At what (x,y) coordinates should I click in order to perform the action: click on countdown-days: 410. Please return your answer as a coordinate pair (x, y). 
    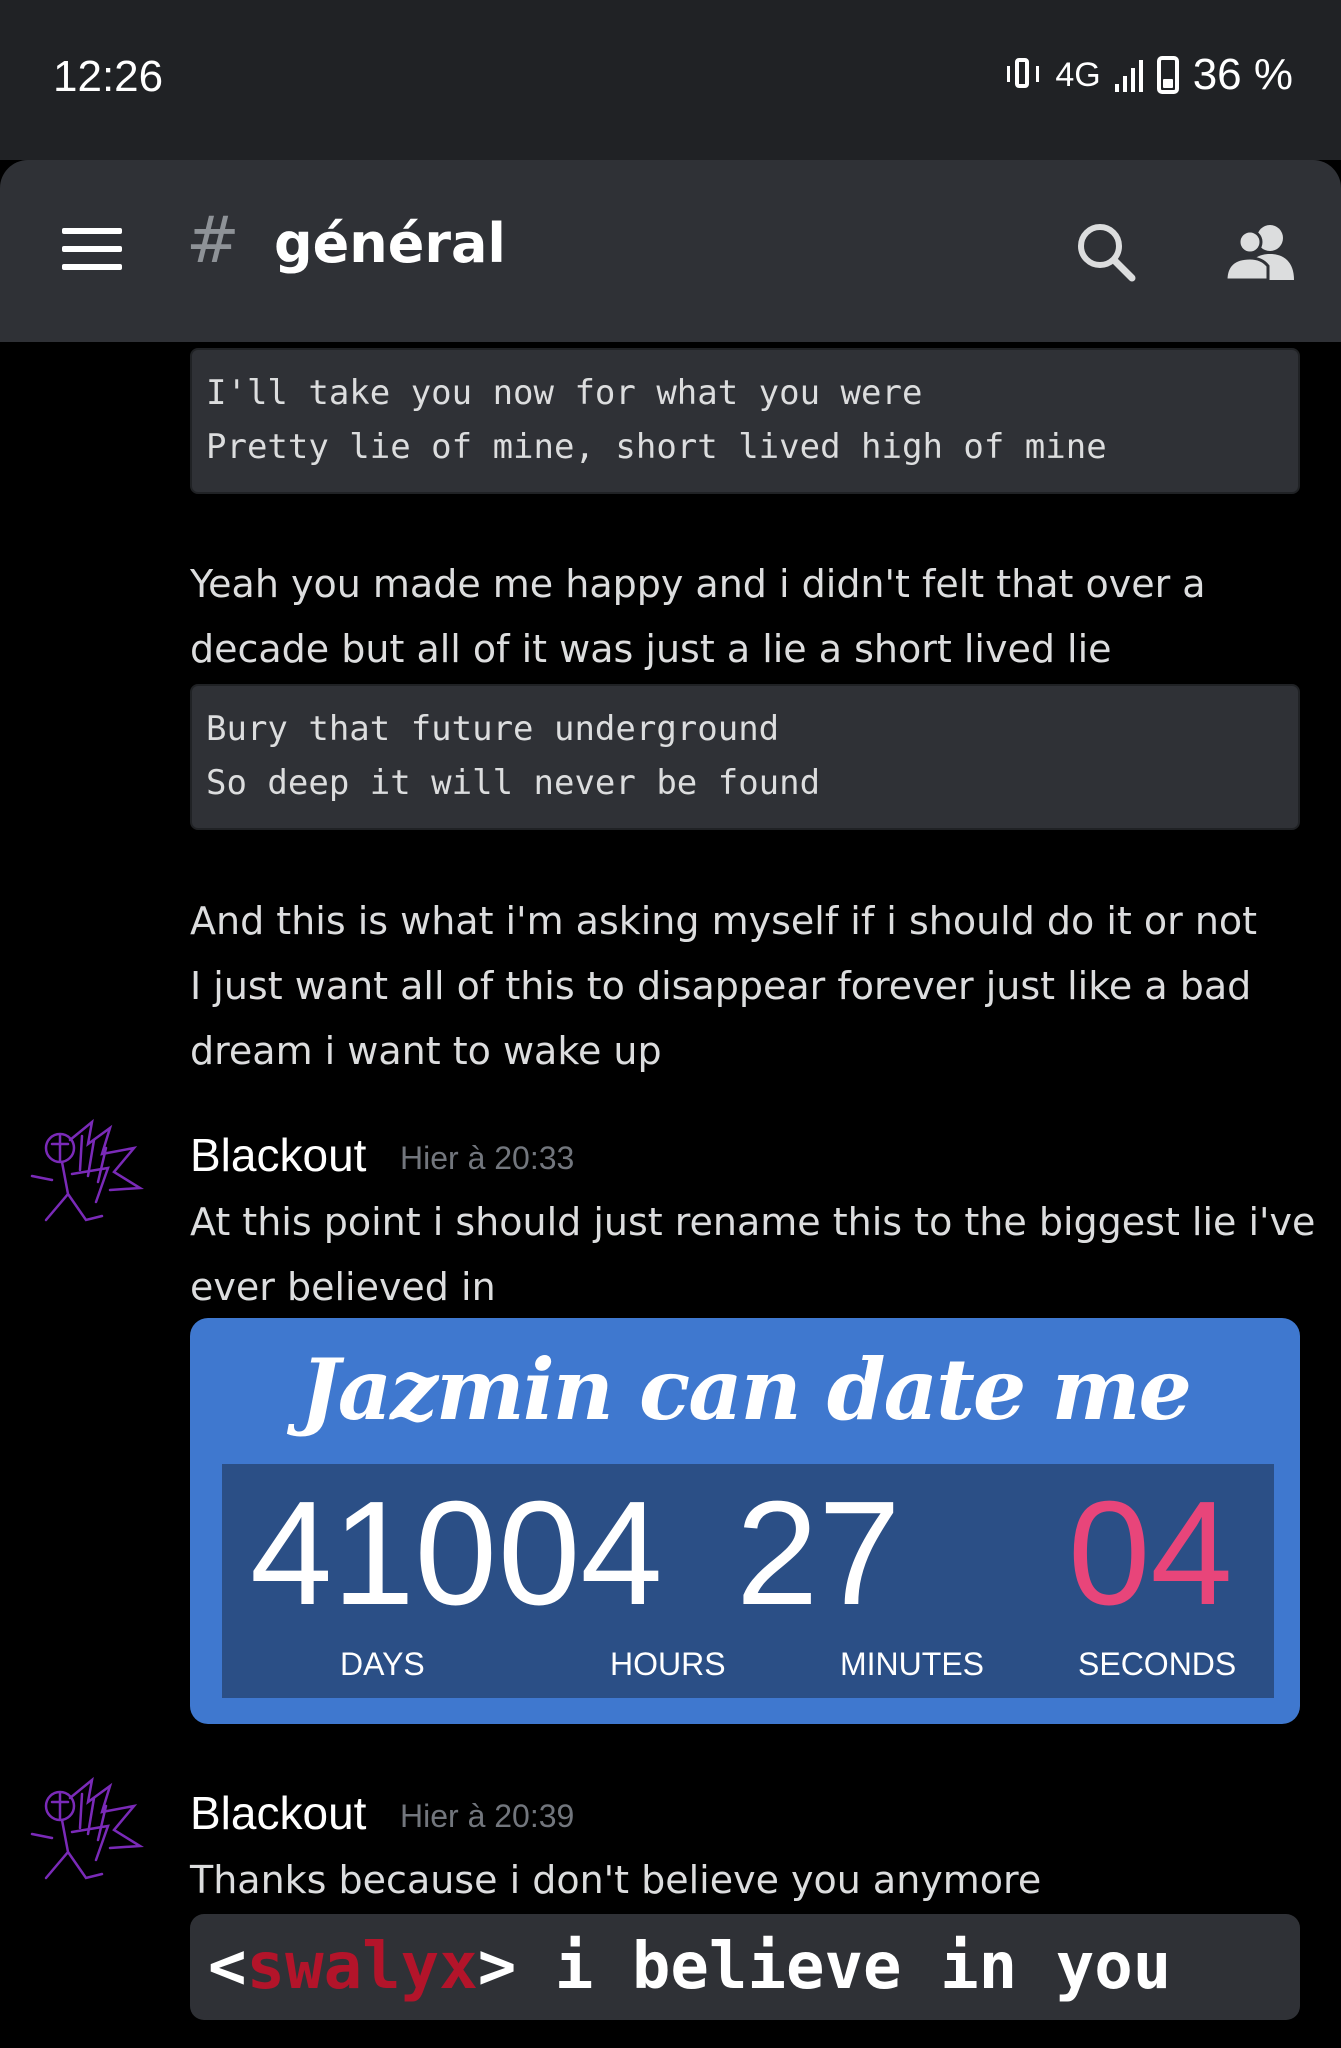
    Looking at the image, I should click on (373, 1553).